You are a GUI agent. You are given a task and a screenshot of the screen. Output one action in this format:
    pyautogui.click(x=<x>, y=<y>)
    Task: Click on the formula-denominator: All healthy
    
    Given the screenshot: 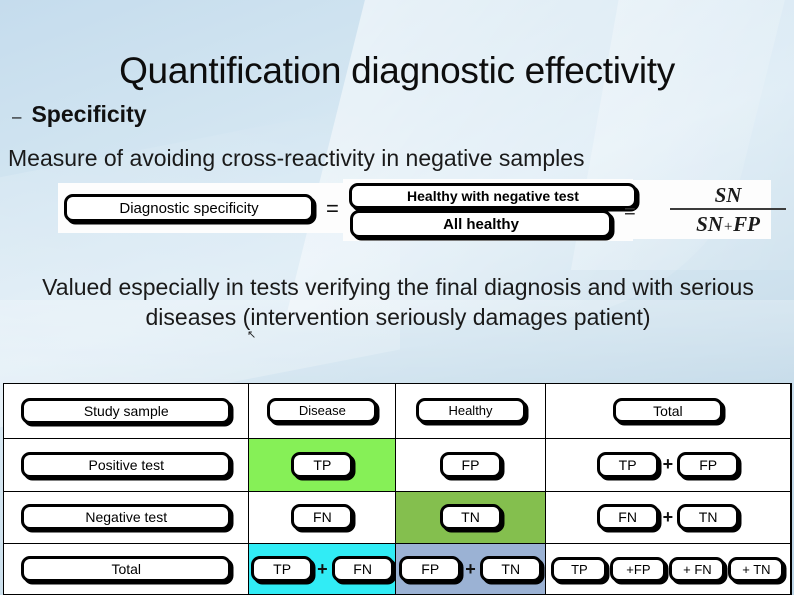 What is the action you would take?
    pyautogui.click(x=481, y=224)
    